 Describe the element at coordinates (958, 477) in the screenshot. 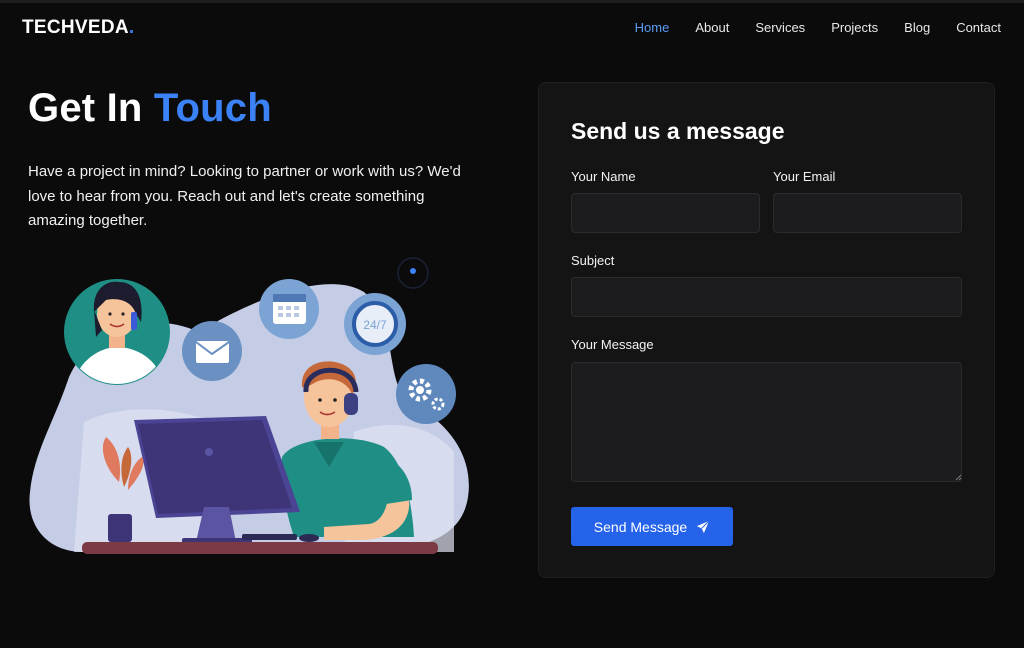

I see `resize-grip-icon` at that location.